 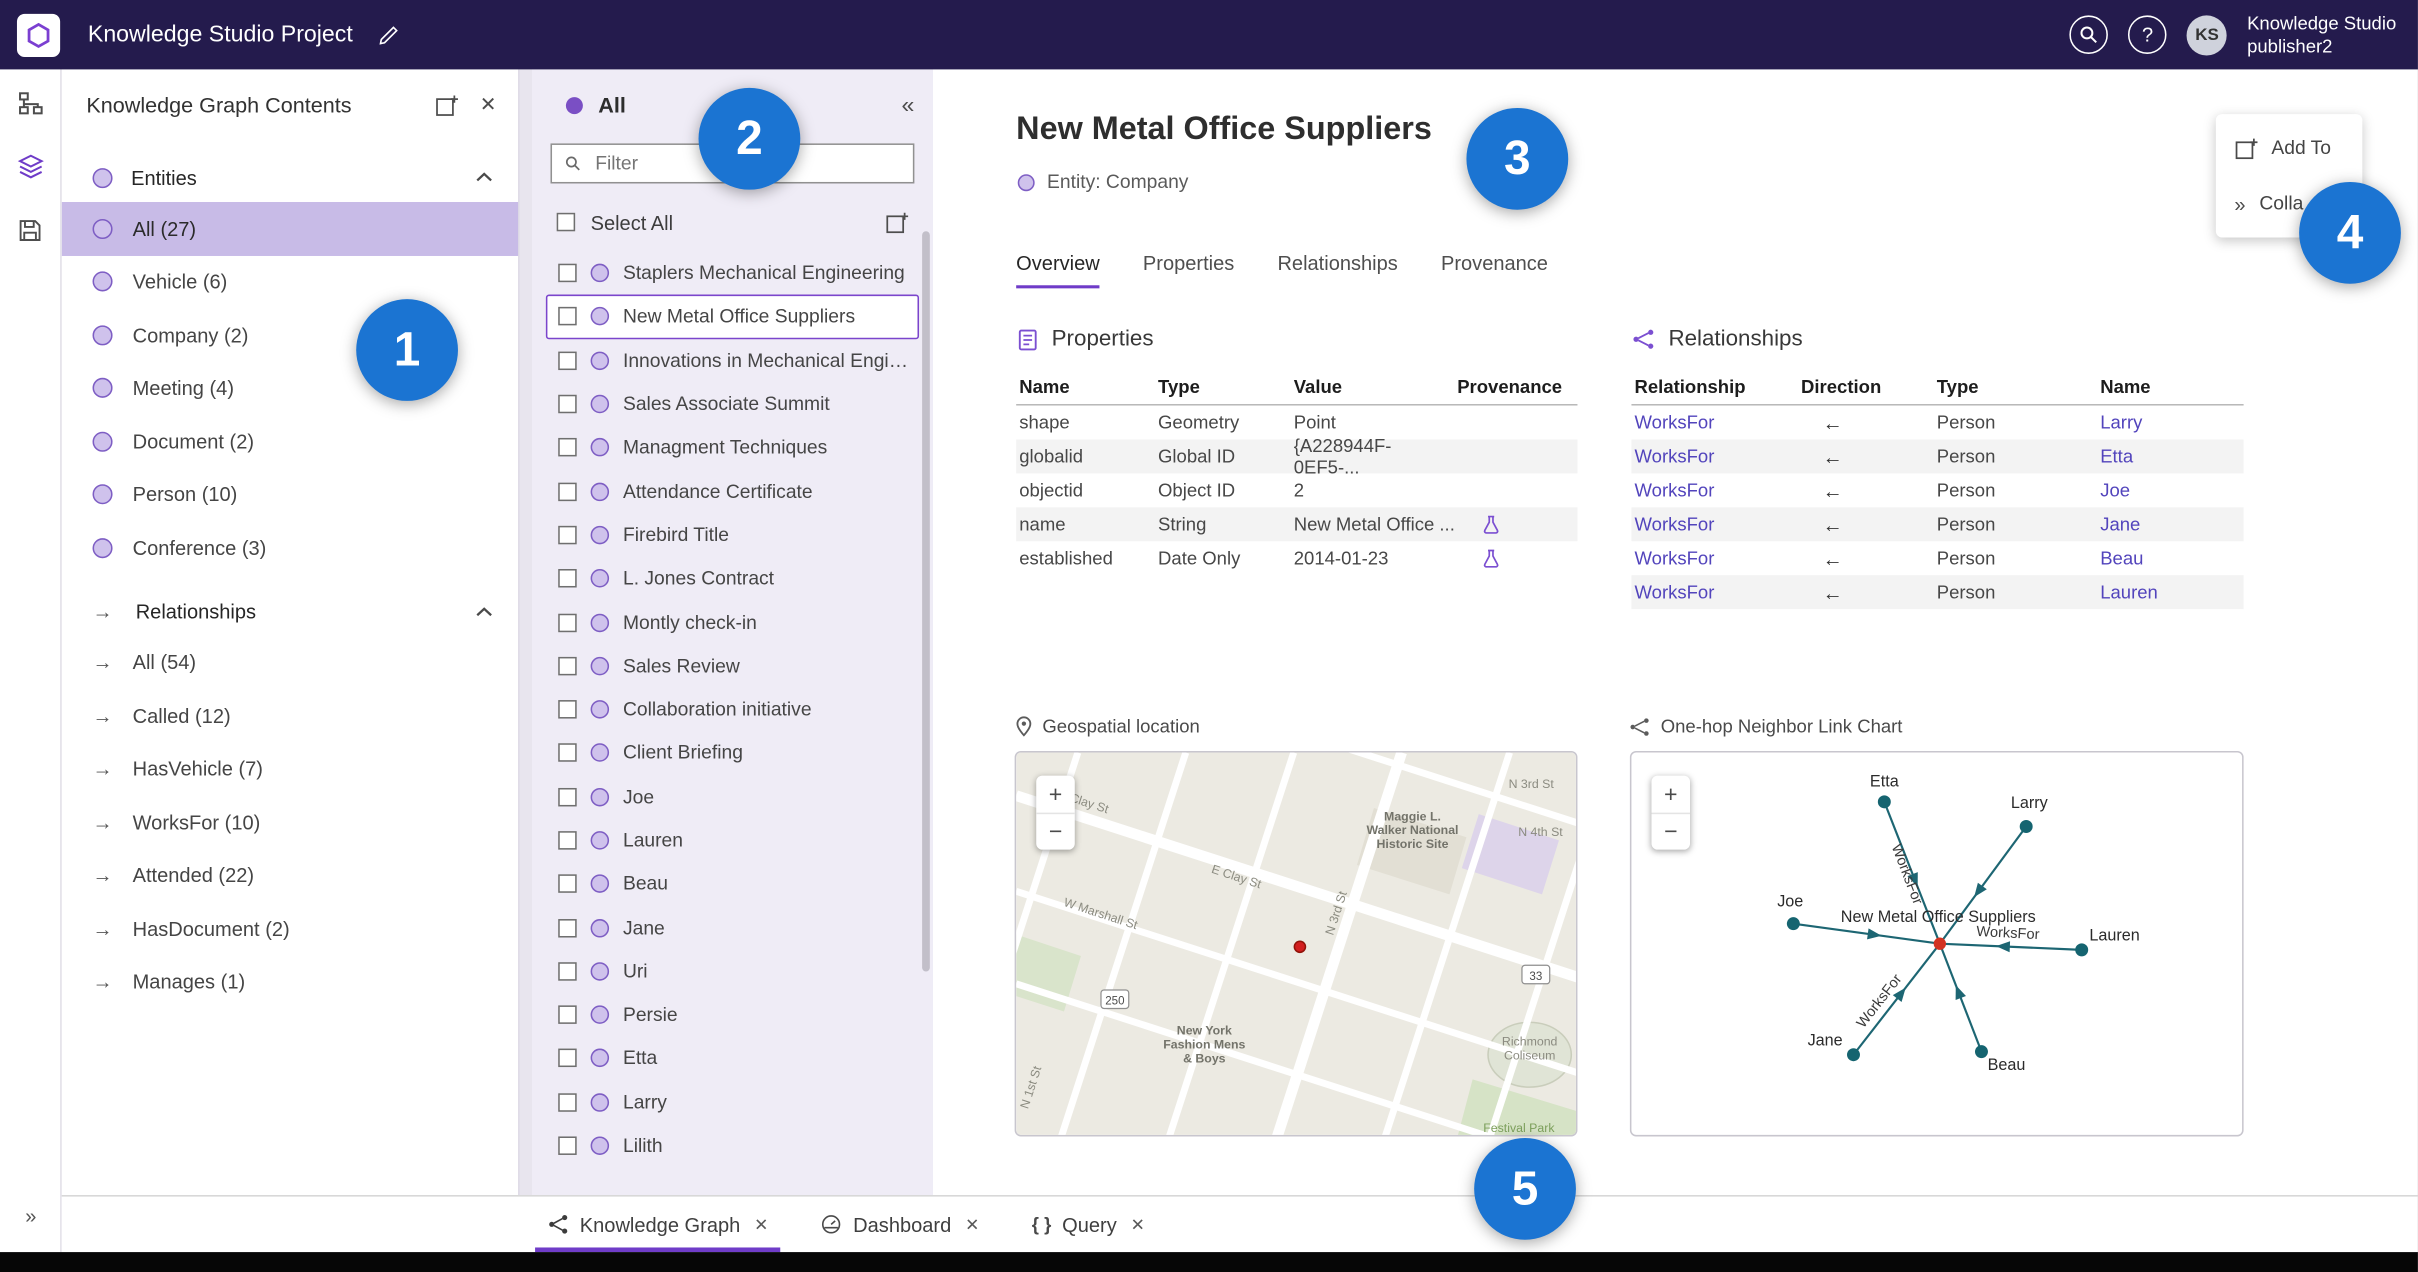 What do you see at coordinates (732, 404) in the screenshot?
I see `graph-item-row: Sales Associate Summit` at bounding box center [732, 404].